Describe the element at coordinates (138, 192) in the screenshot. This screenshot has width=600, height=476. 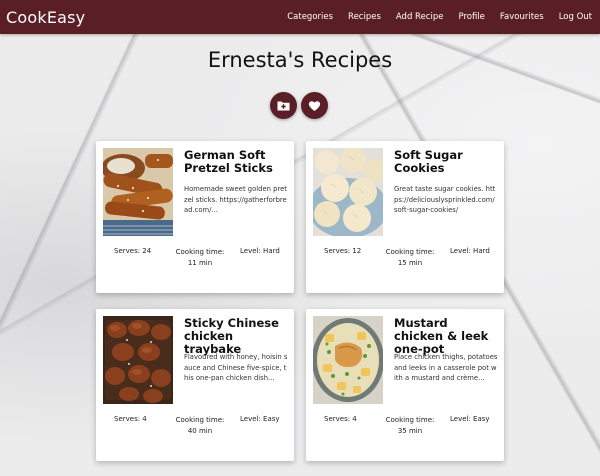
I see `recipe-image-pretzel` at that location.